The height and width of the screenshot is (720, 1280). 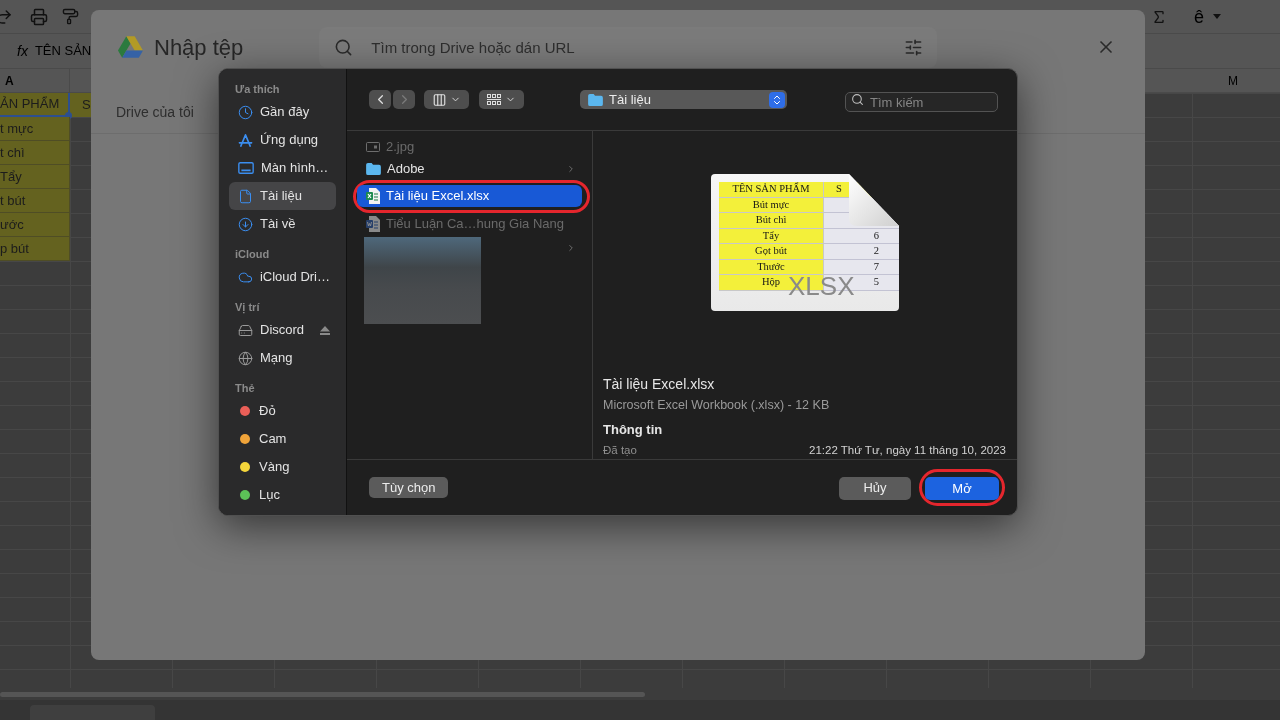 I want to click on back-button, so click(x=380, y=99).